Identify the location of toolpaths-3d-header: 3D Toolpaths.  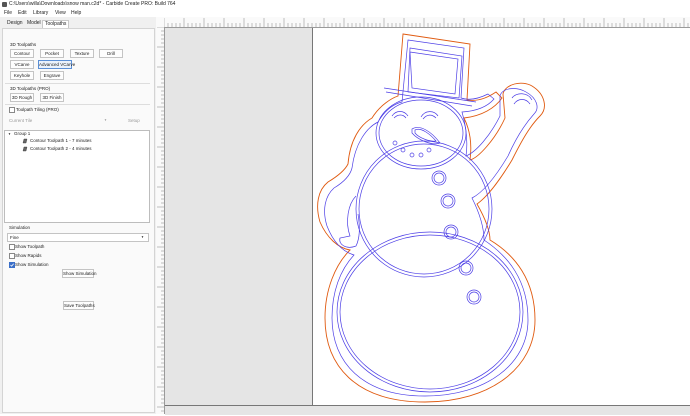
(23, 44).